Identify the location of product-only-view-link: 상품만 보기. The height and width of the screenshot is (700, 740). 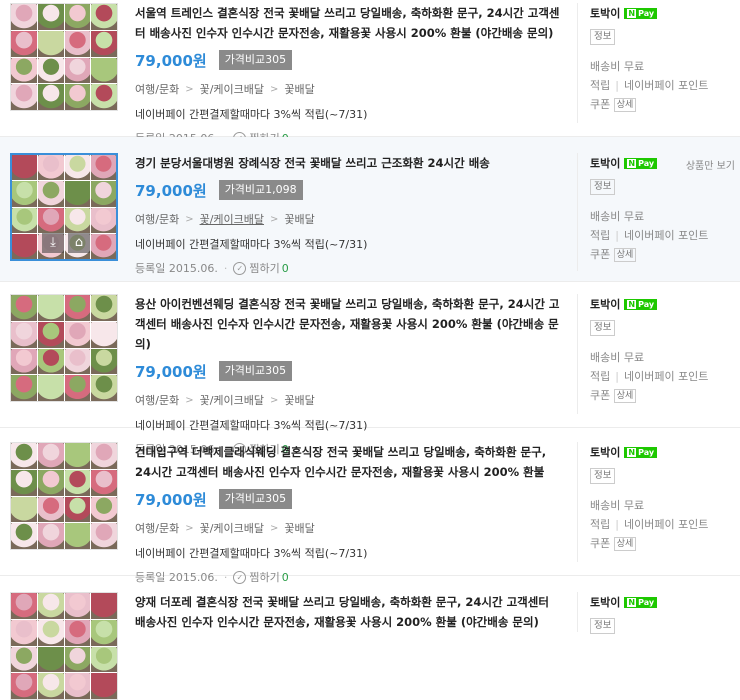
(710, 164).